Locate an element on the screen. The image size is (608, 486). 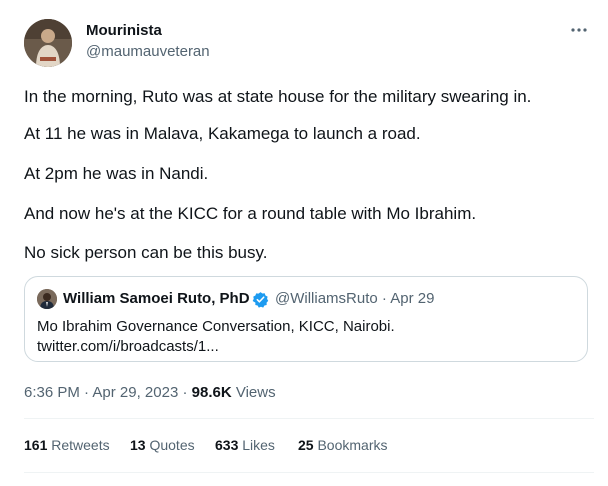
author-handle: @maumauveteran is located at coordinates (148, 51).